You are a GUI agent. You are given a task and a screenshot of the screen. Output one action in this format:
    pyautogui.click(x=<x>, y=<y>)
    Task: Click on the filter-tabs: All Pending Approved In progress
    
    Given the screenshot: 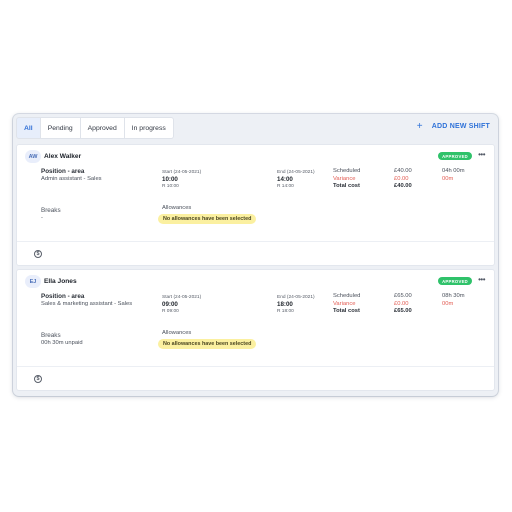 What is the action you would take?
    pyautogui.click(x=95, y=128)
    